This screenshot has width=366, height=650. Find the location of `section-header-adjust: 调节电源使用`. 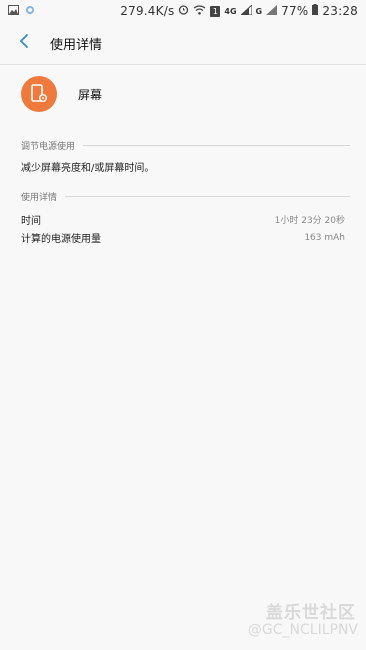

section-header-adjust: 调节电源使用 is located at coordinates (185, 145).